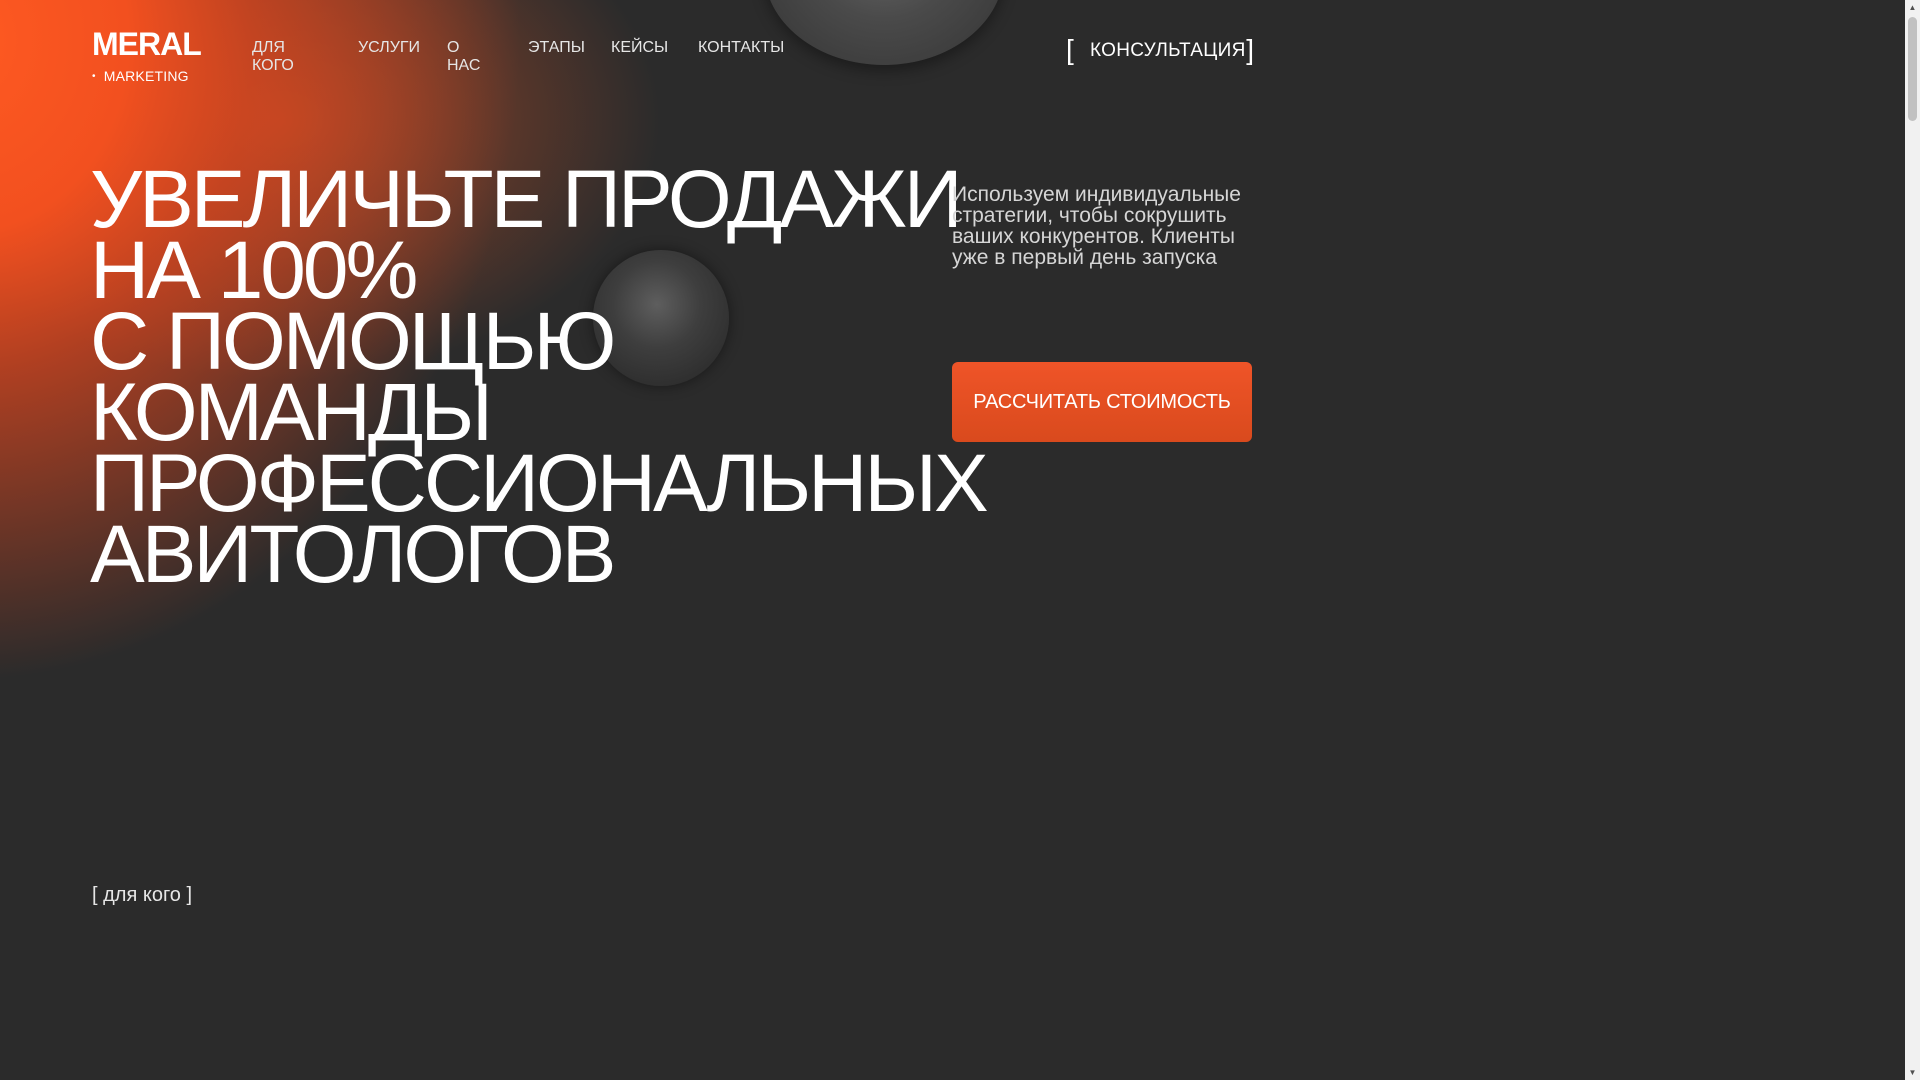 This screenshot has width=1920, height=1080. Describe the element at coordinates (353, 554) in the screenshot. I see `hero-title-line: АВИТОЛОГОВ` at that location.